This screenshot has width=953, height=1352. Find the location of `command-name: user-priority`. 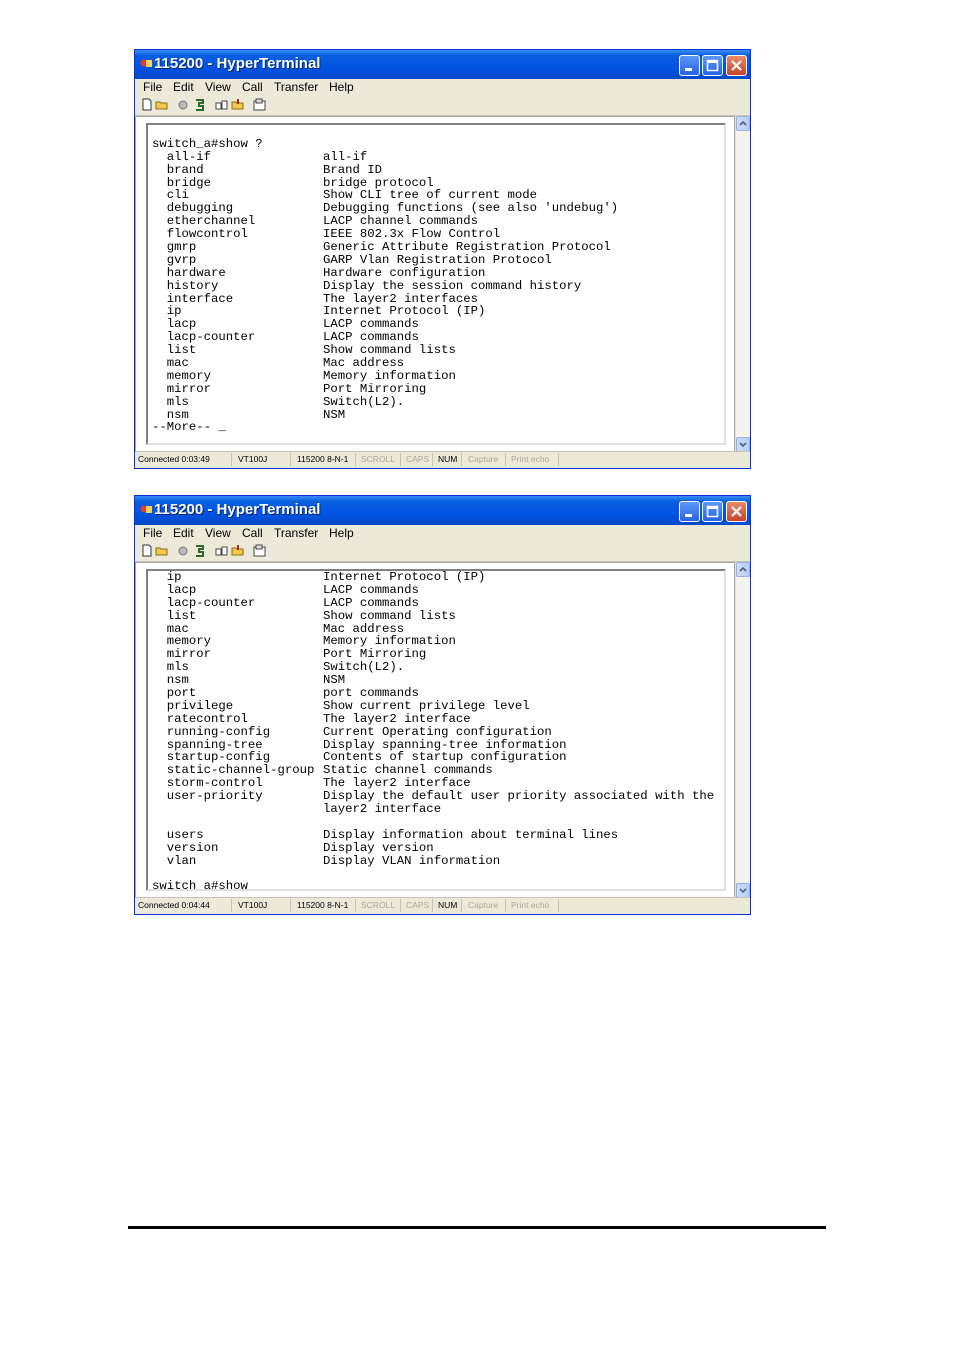

command-name: user-priority is located at coordinates (207, 796).